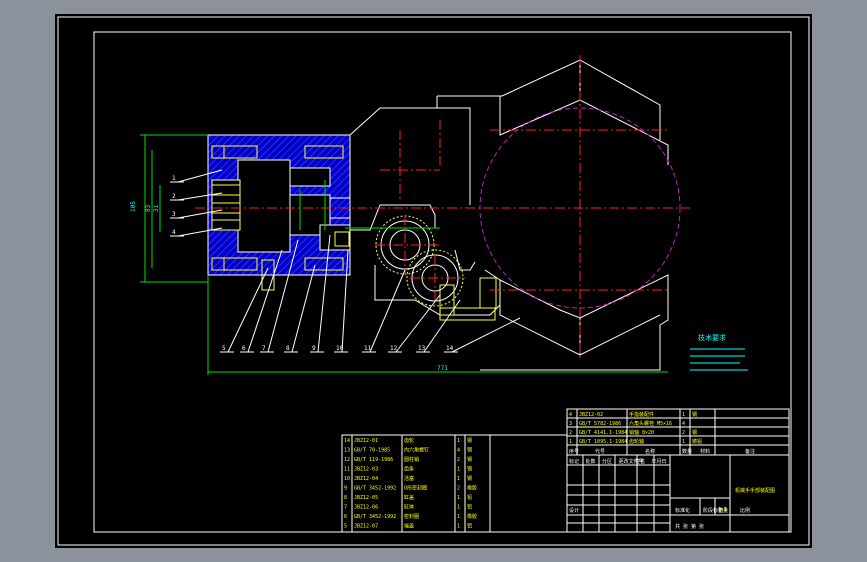 The height and width of the screenshot is (562, 867). What do you see at coordinates (366, 527) in the screenshot?
I see `part-code: JBZ12-07` at bounding box center [366, 527].